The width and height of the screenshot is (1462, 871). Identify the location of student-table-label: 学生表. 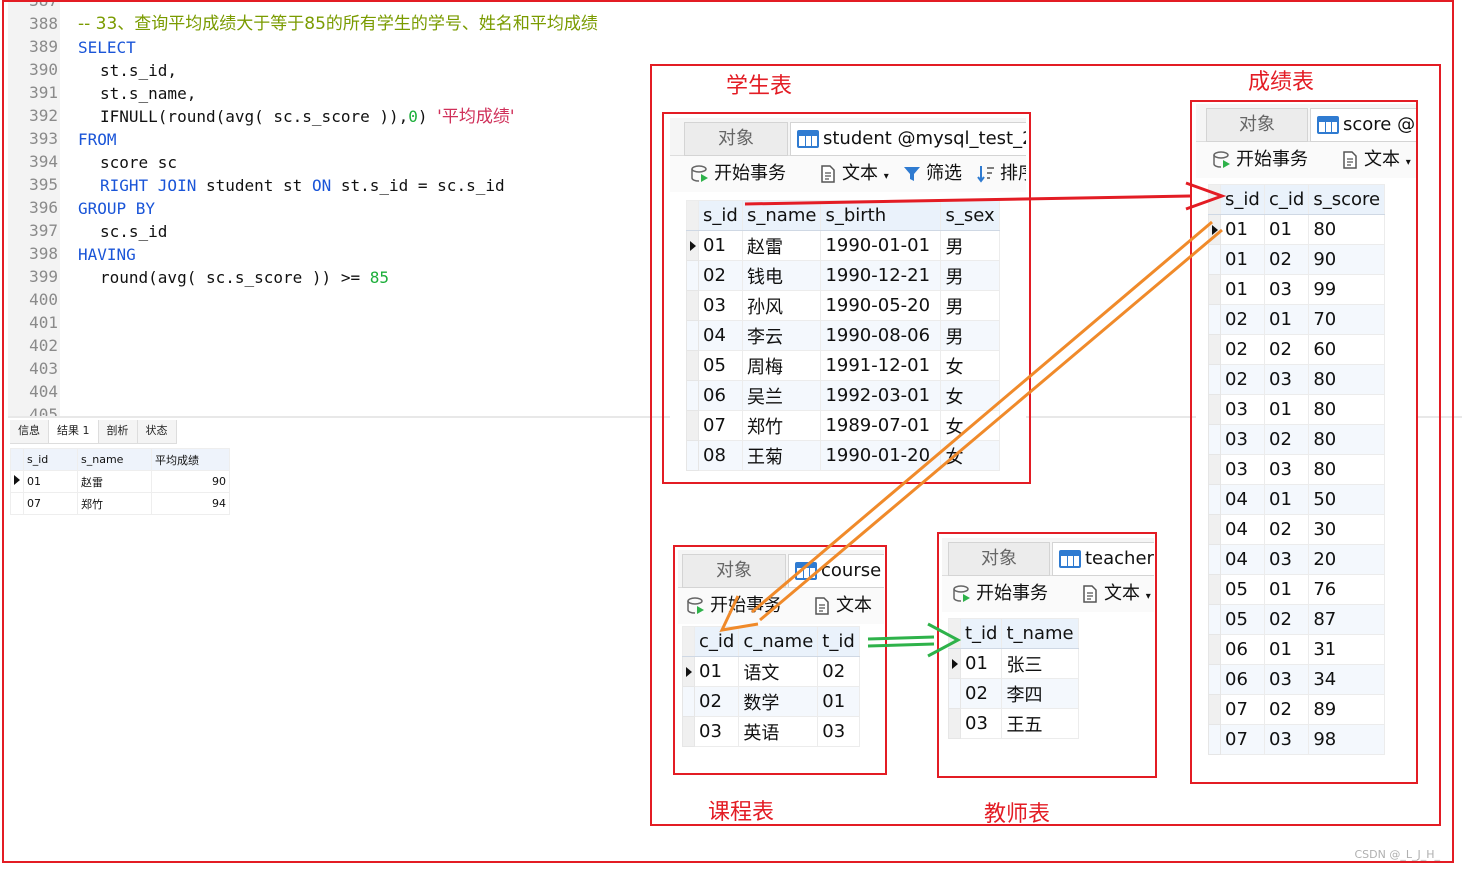
(759, 86).